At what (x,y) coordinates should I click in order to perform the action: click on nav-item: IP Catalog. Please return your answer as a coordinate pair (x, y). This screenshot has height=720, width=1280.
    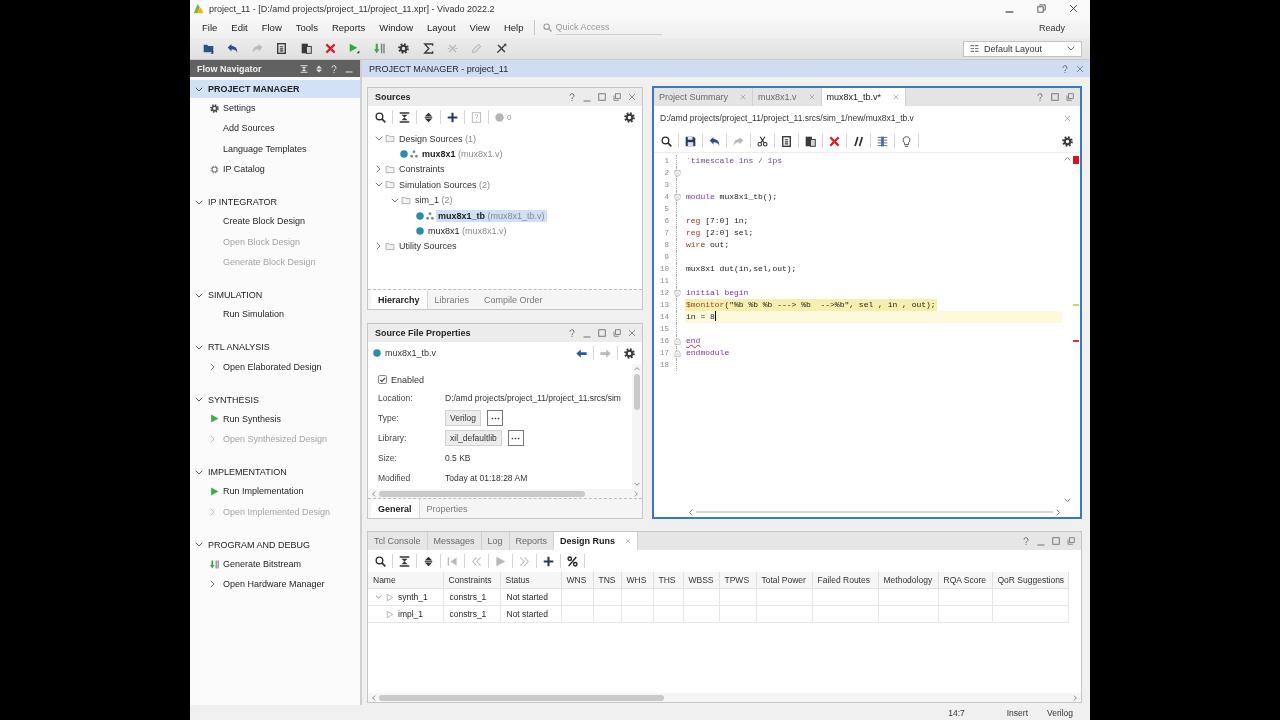
    Looking at the image, I should click on (237, 169).